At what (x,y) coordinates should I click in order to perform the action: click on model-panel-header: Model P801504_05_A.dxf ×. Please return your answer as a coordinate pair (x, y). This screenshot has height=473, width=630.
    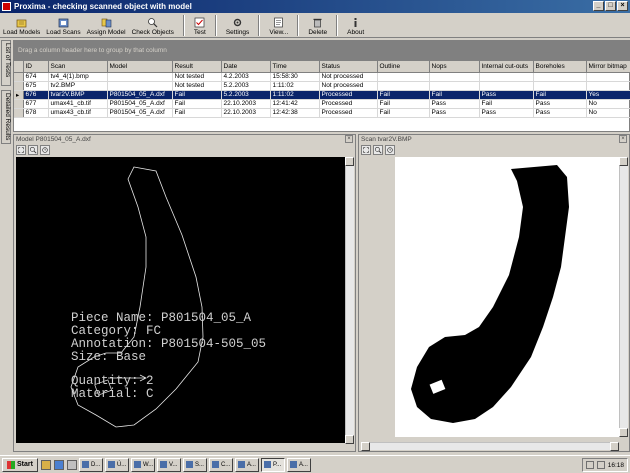
    Looking at the image, I should click on (184, 139).